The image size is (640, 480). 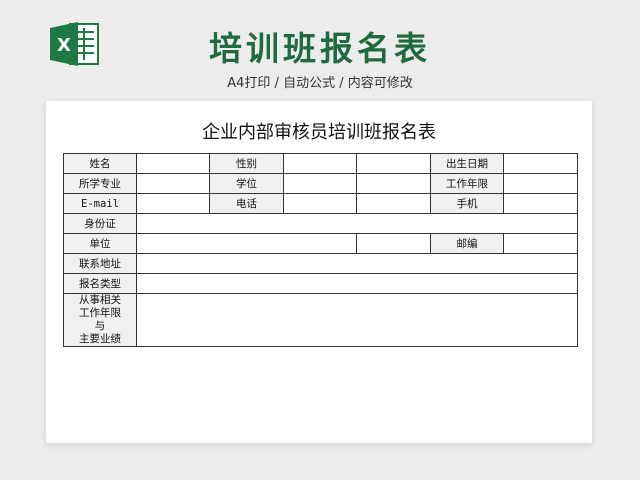 What do you see at coordinates (173, 163) in the screenshot?
I see `name-field` at bounding box center [173, 163].